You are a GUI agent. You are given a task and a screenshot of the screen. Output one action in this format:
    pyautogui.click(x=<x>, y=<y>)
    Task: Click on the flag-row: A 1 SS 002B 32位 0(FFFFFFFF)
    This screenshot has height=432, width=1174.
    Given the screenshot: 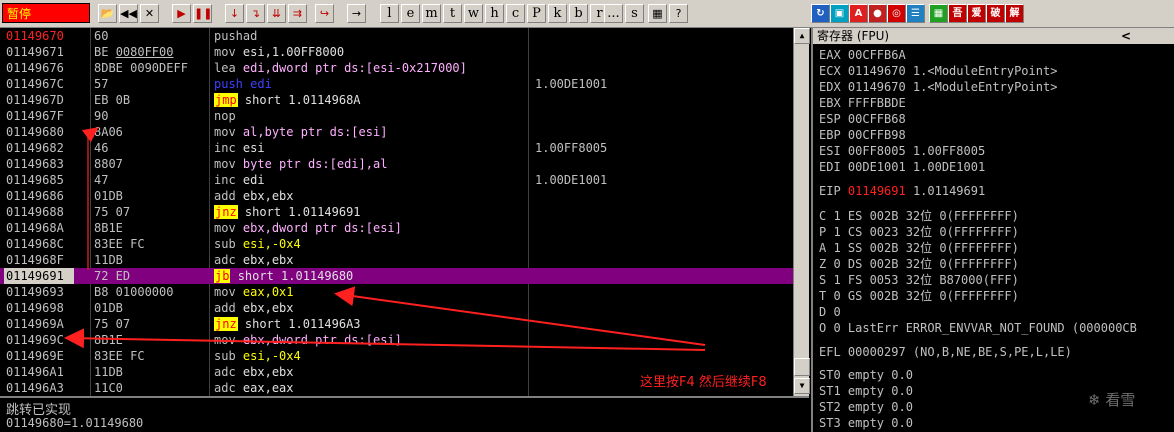 What is the action you would take?
    pyautogui.click(x=919, y=248)
    